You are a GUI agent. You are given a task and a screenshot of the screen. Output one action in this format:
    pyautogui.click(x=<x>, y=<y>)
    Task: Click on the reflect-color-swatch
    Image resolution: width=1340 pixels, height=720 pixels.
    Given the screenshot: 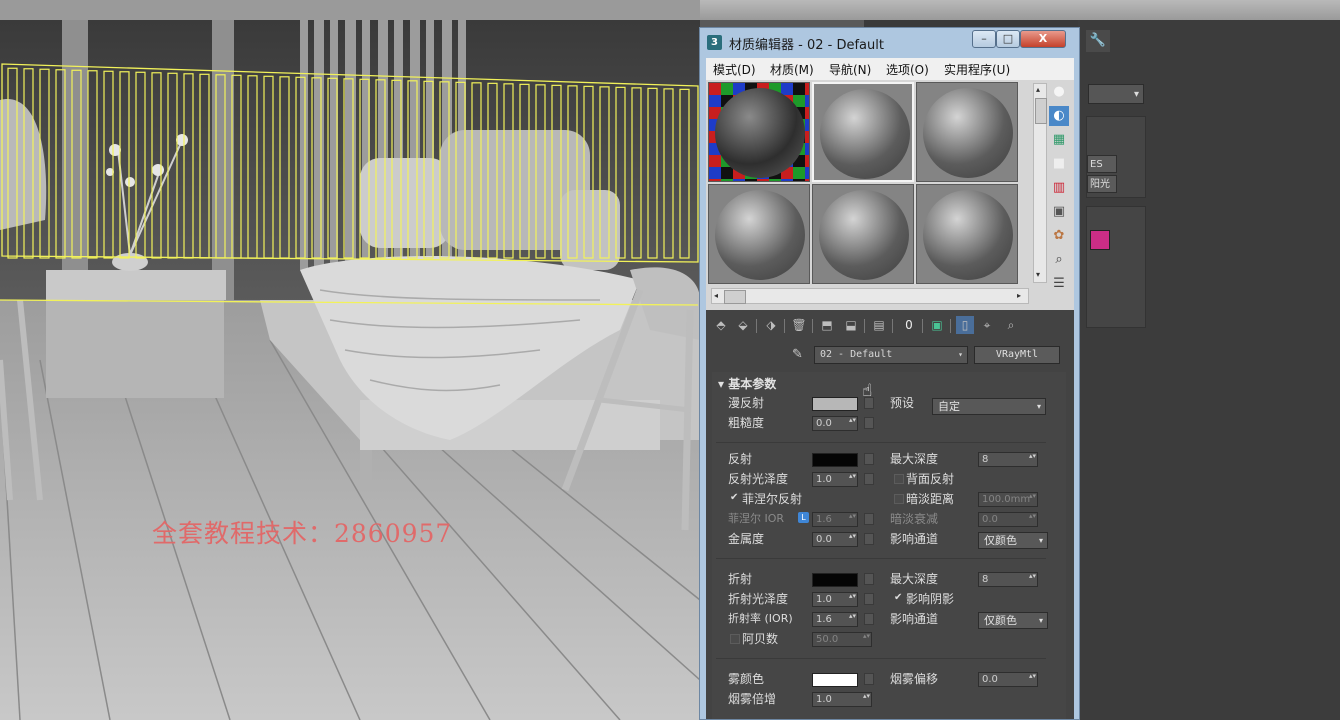 What is the action you would take?
    pyautogui.click(x=835, y=460)
    